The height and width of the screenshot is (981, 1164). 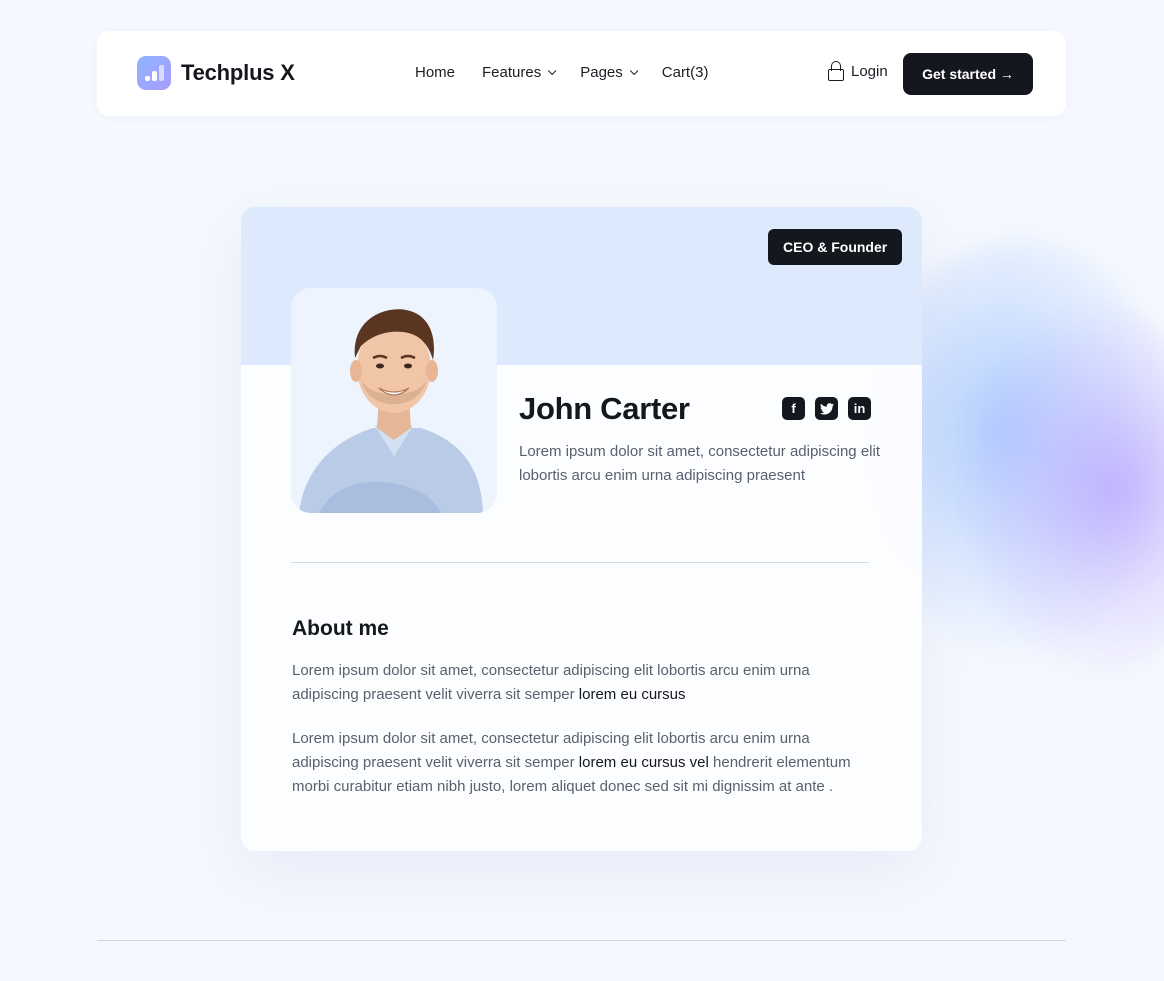 I want to click on person-photo, so click(x=394, y=400).